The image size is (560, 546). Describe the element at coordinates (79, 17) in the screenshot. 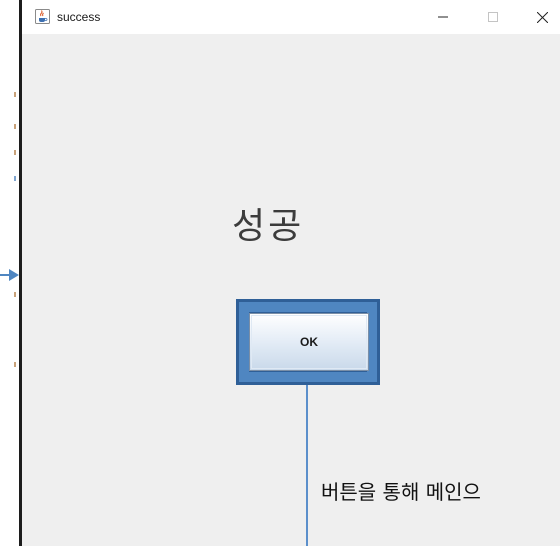

I see `window-title: success` at that location.